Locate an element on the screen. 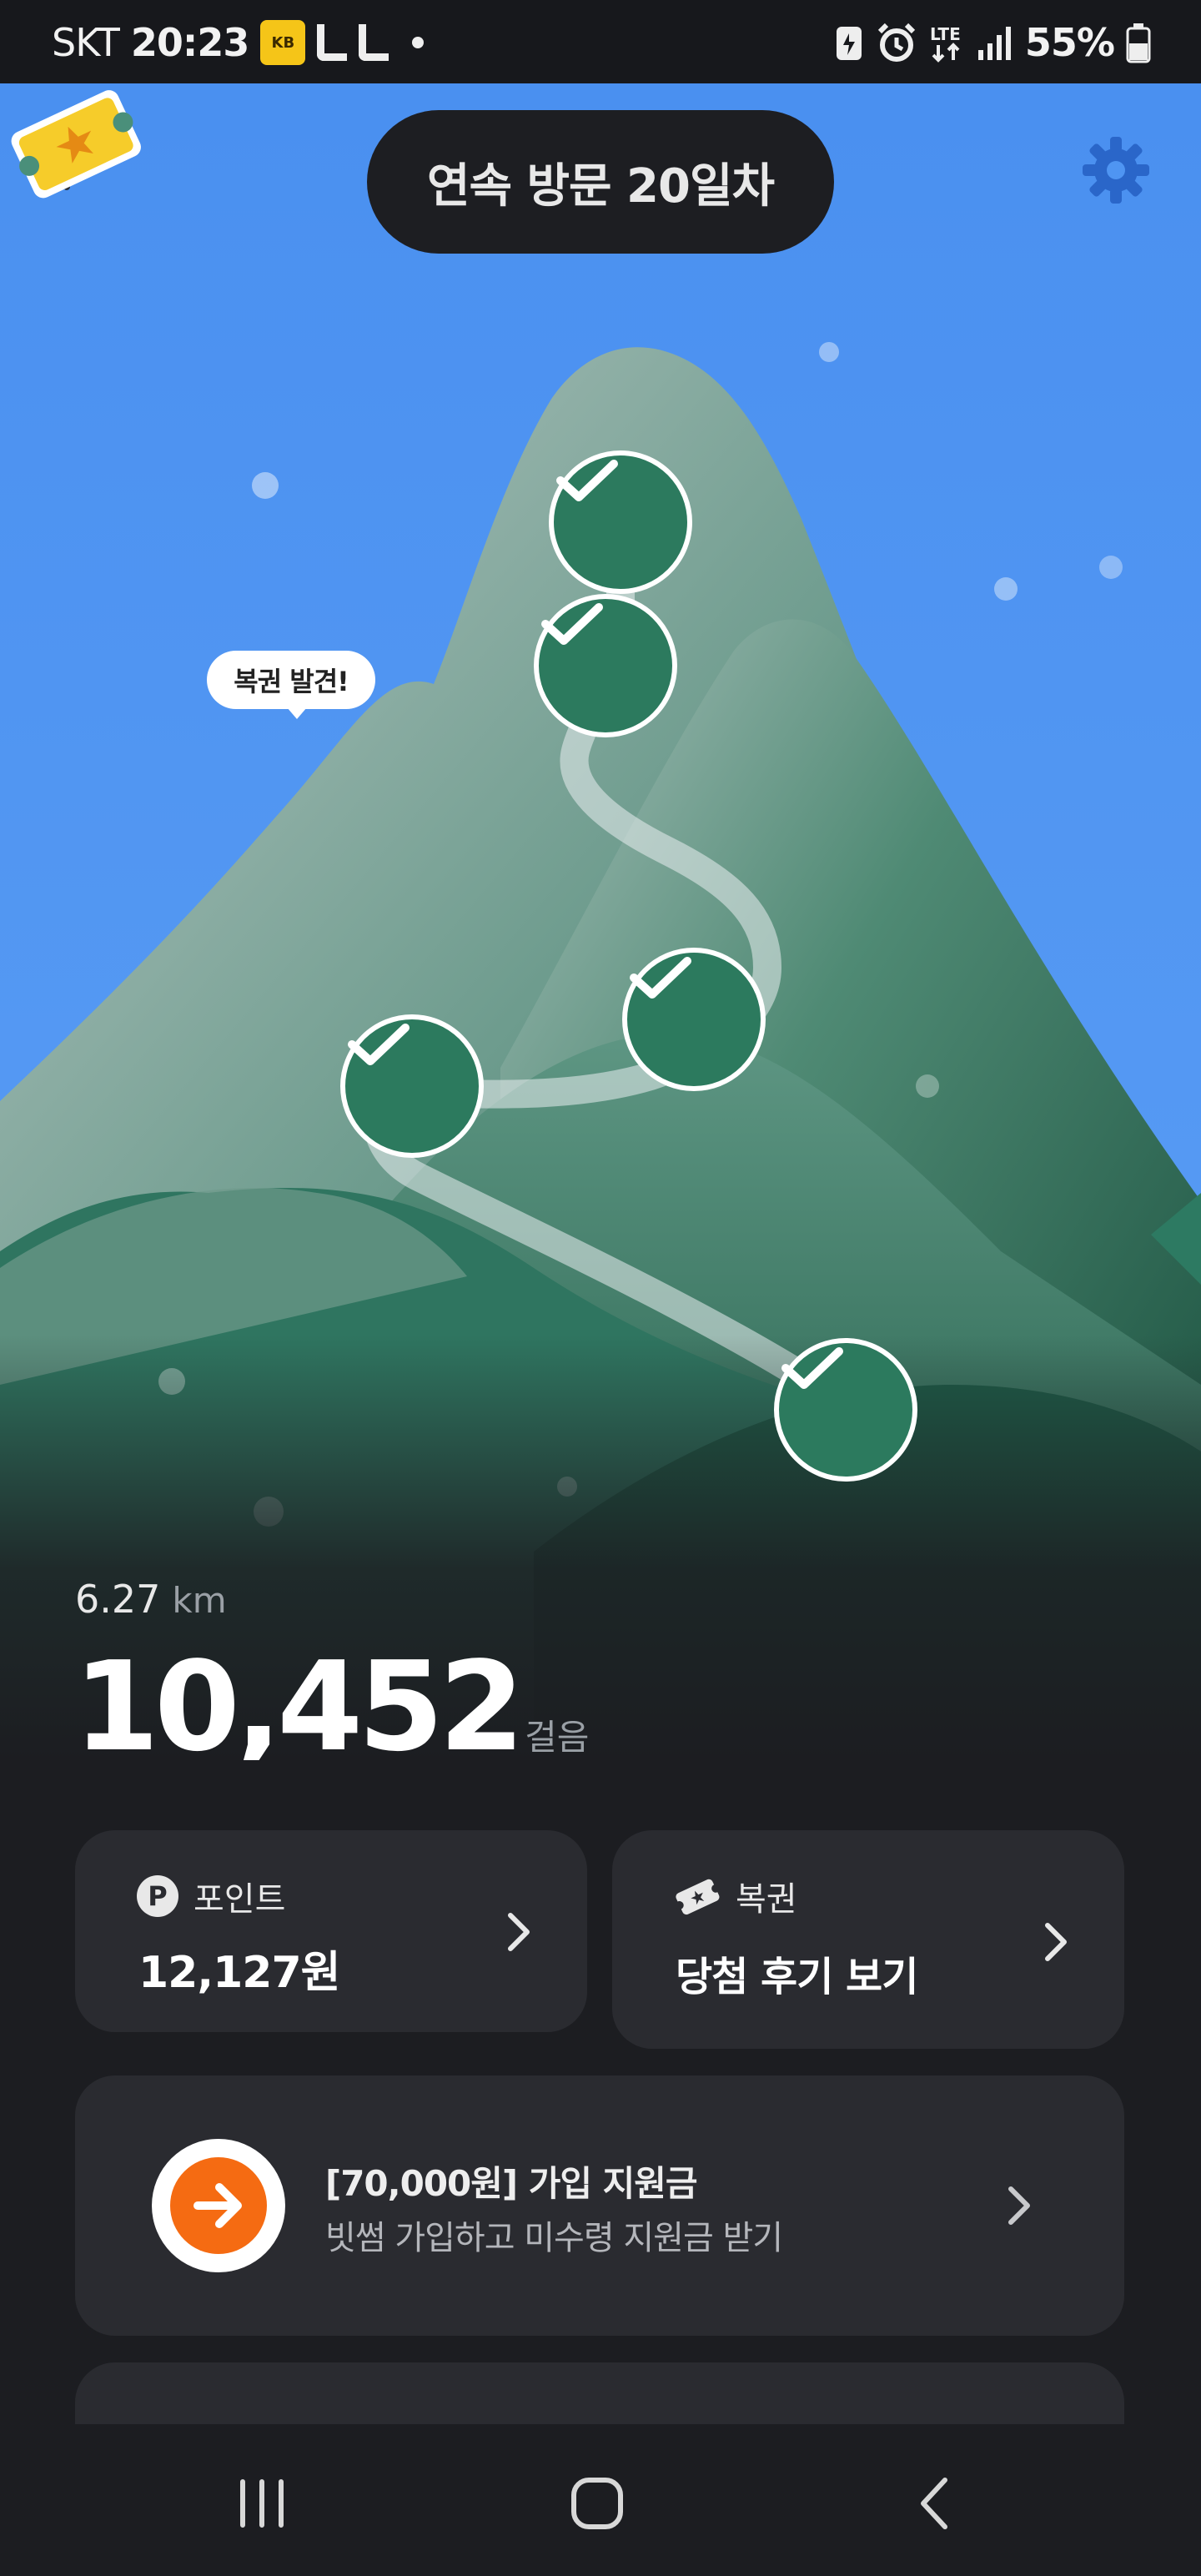  points-label: 포인트 is located at coordinates (240, 1899).